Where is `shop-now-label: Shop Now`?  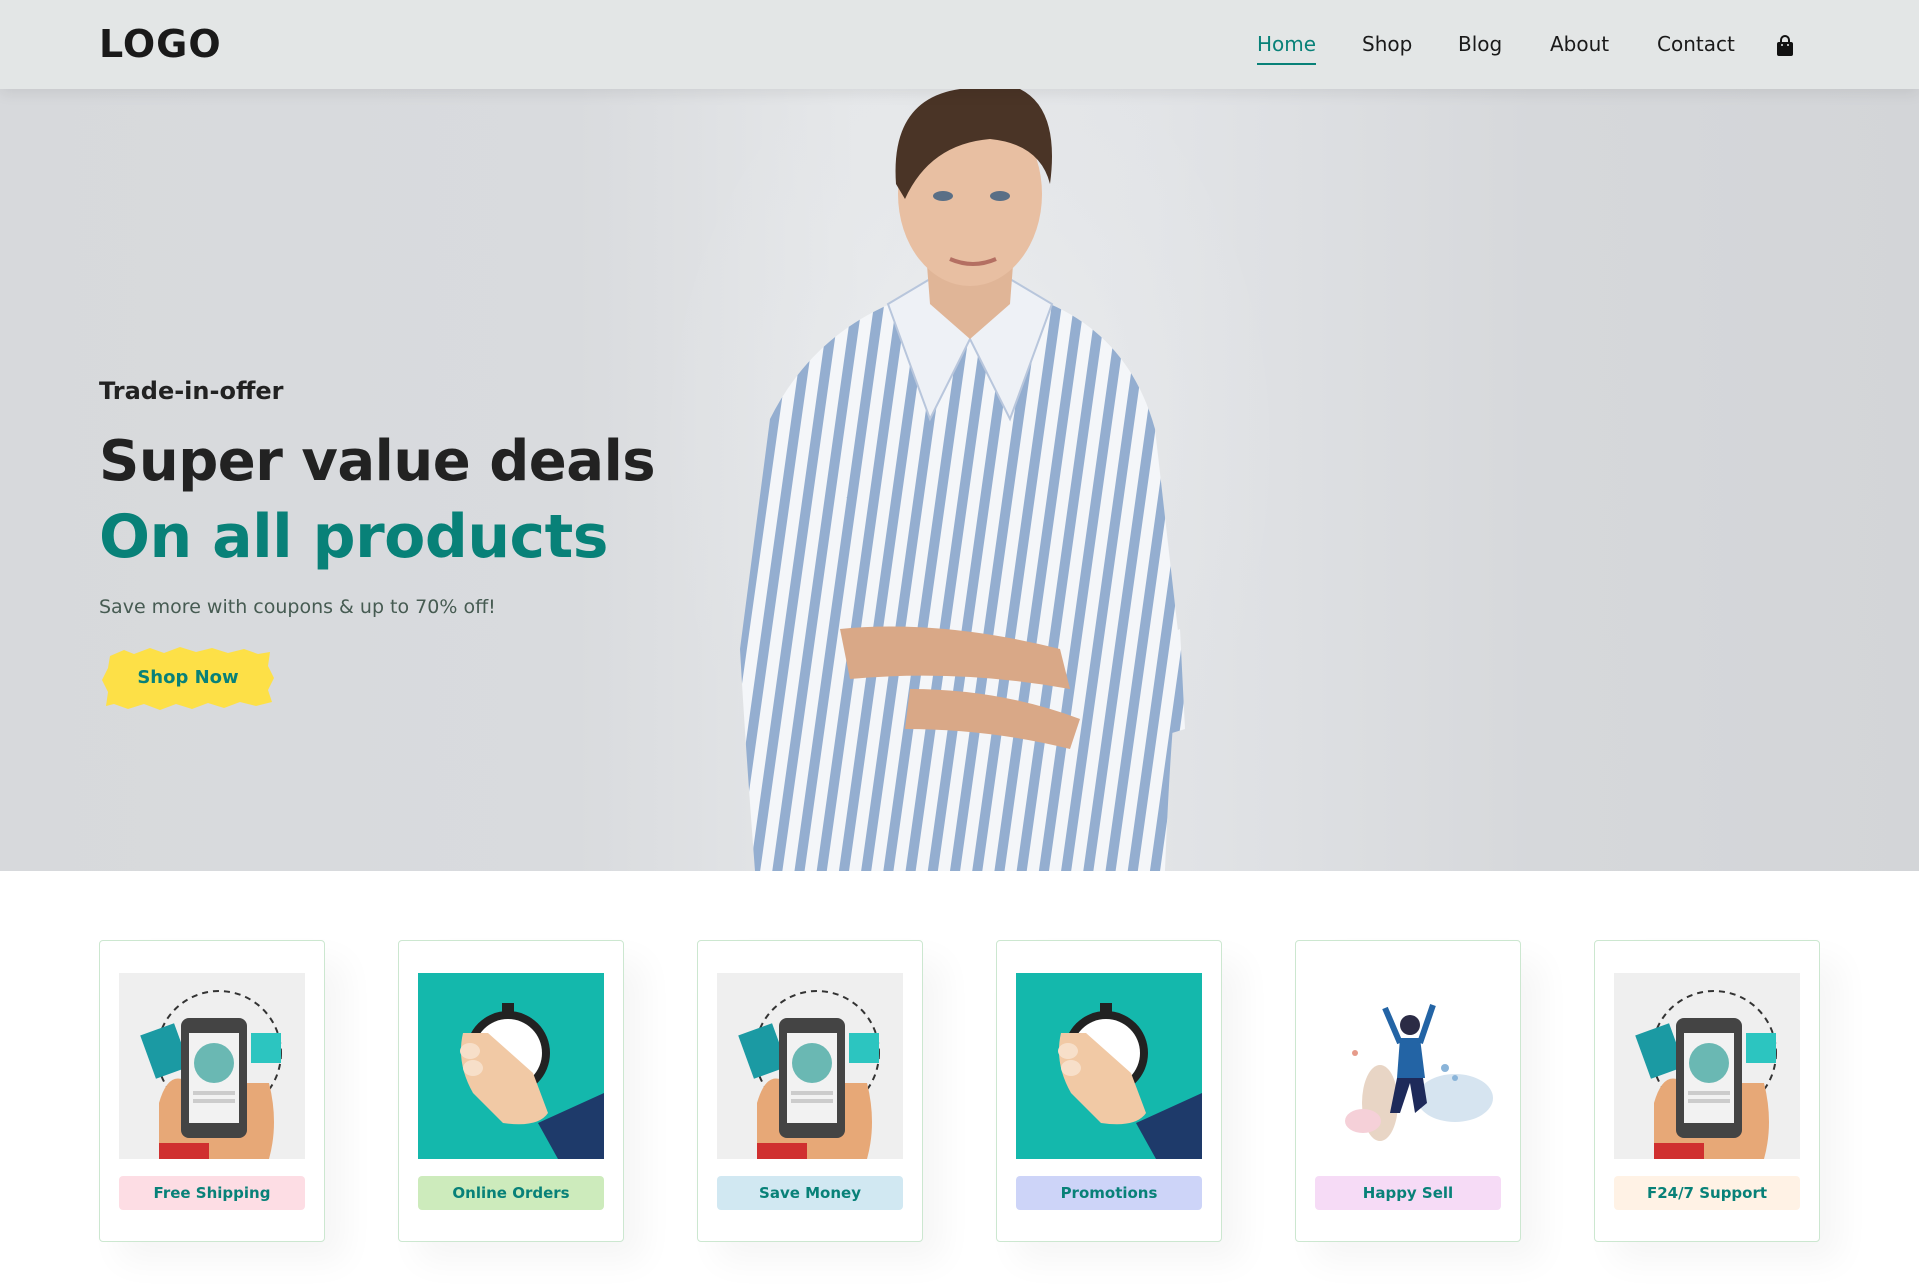
shop-now-label: Shop Now is located at coordinates (188, 677).